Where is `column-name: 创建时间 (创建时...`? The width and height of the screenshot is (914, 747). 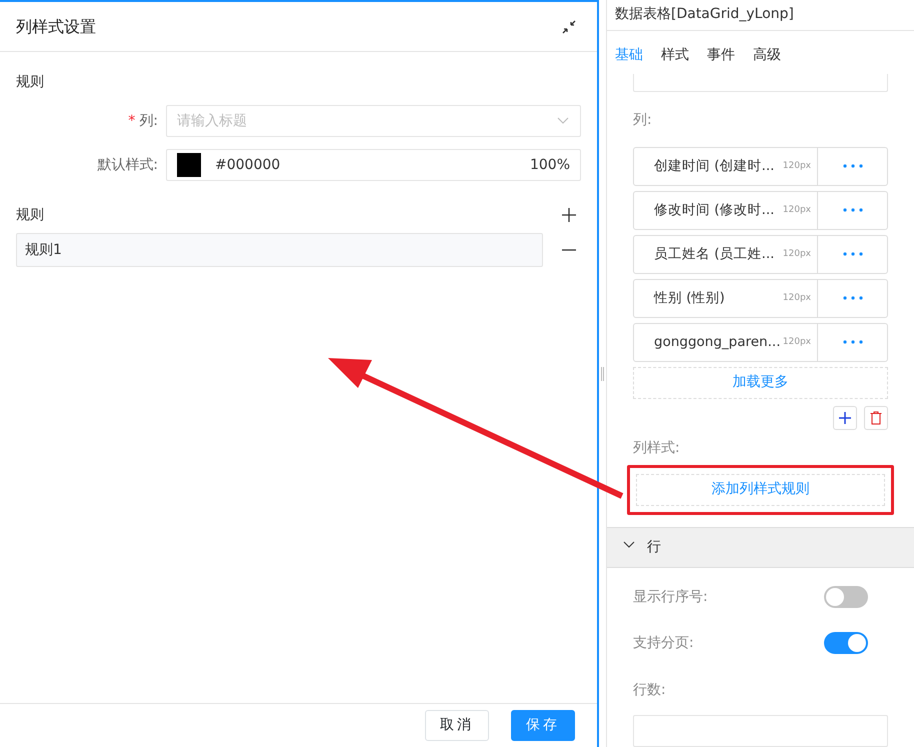
column-name: 创建时间 (创建时... is located at coordinates (714, 166).